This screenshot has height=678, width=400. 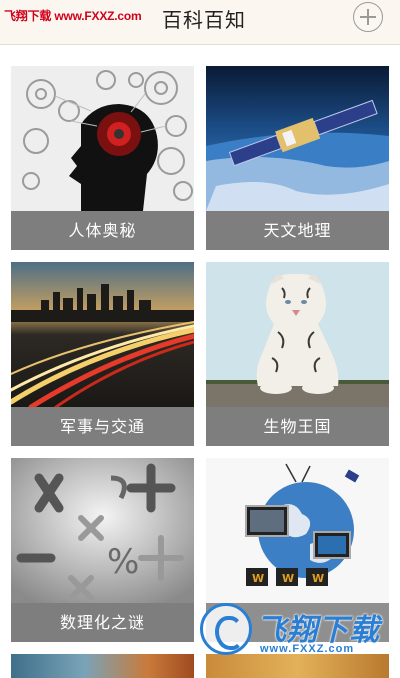 I want to click on card-label: 天文地理, so click(x=297, y=230).